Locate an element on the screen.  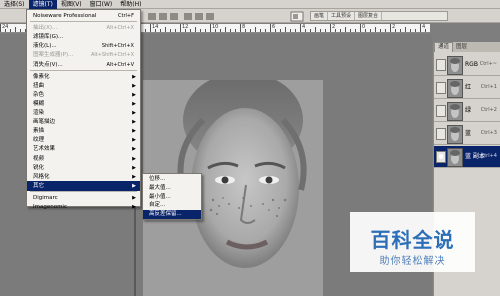
channel-shortcut: Ctrl+2 is located at coordinates (488, 110).